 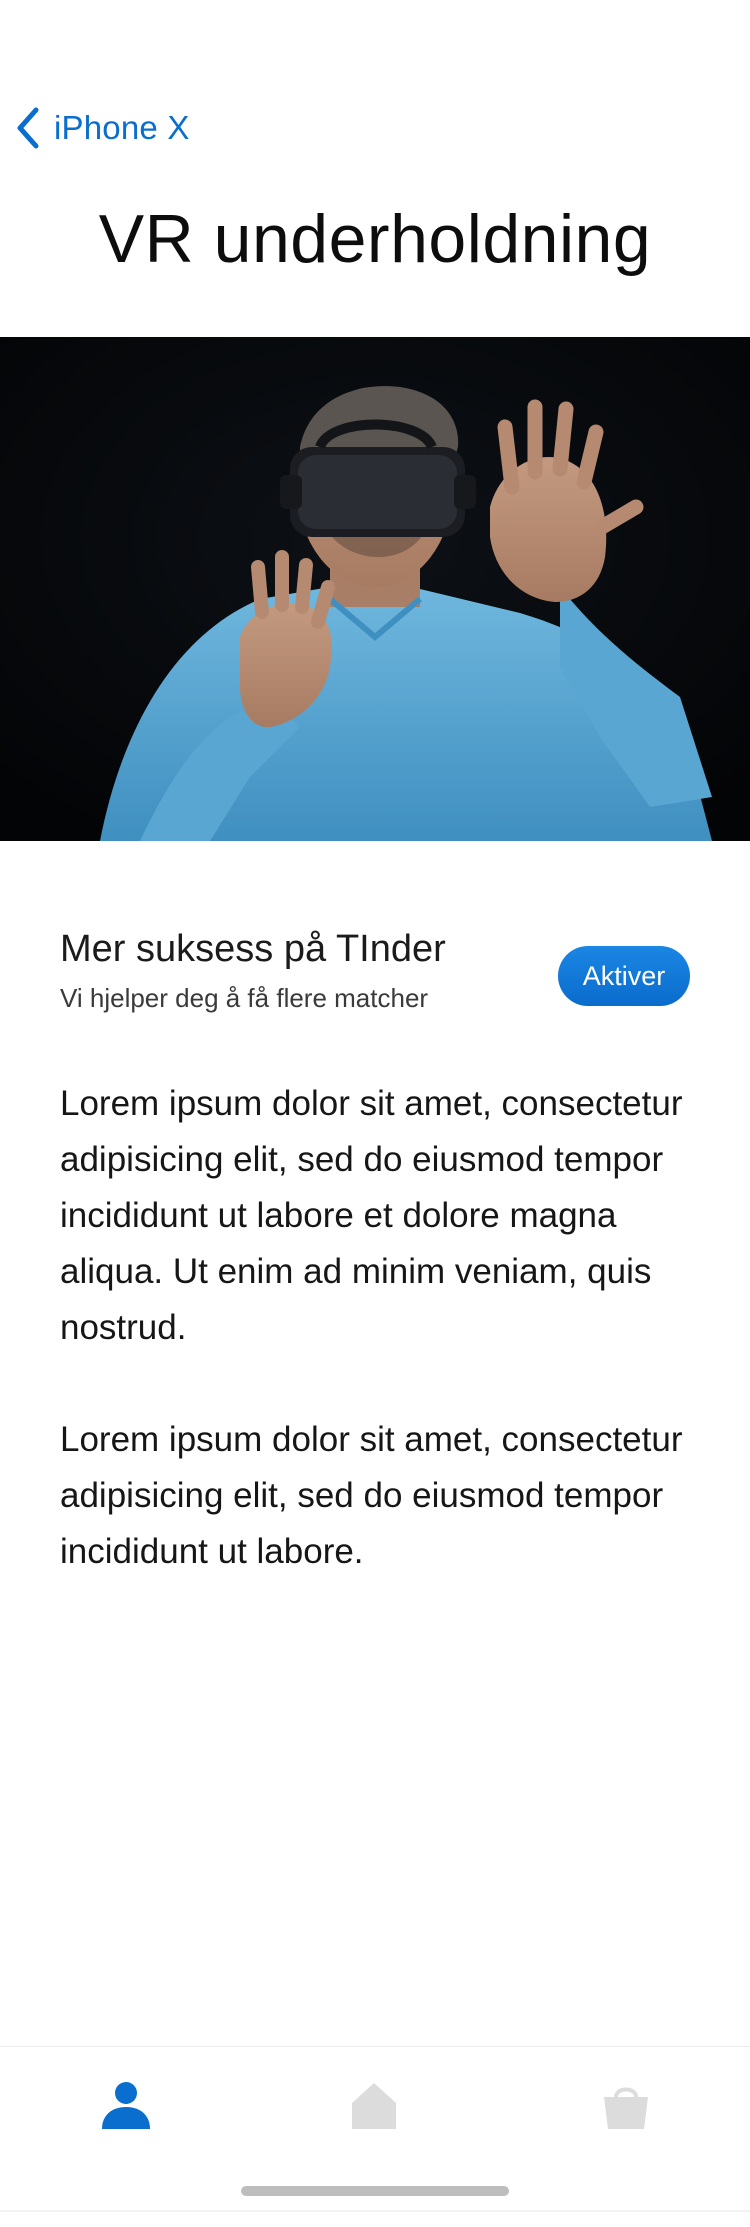 I want to click on tab-home, so click(x=374, y=2107).